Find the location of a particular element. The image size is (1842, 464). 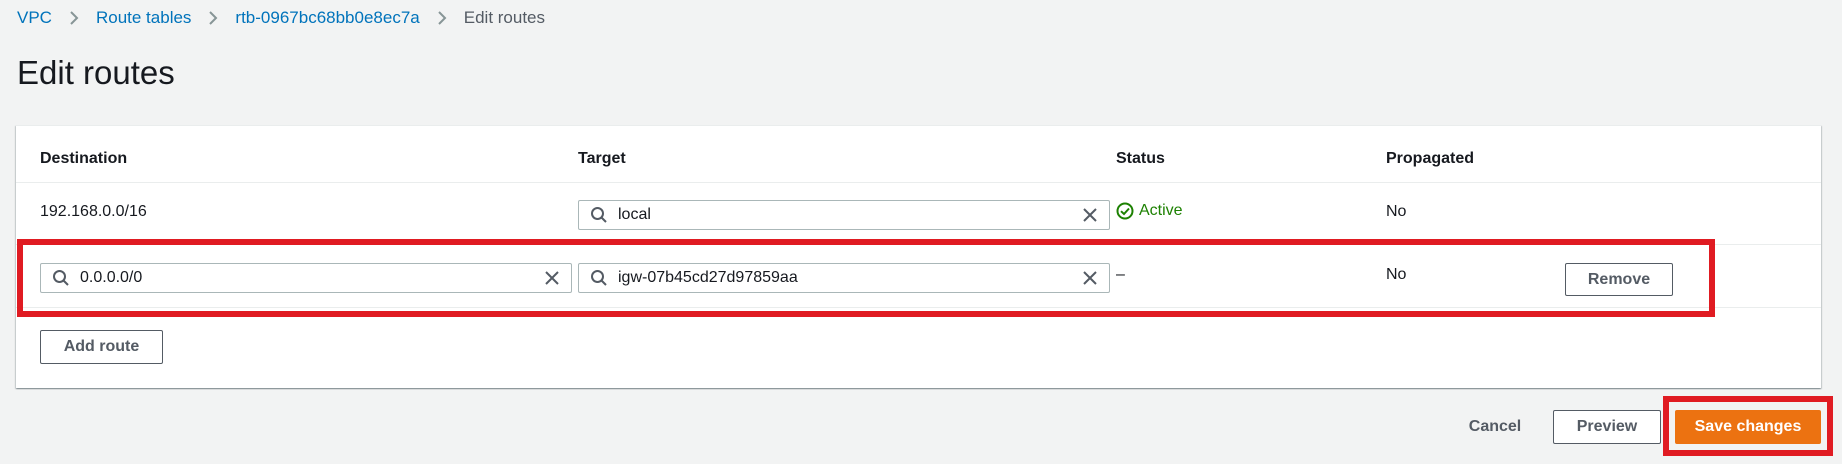

target-input-local is located at coordinates (844, 215).